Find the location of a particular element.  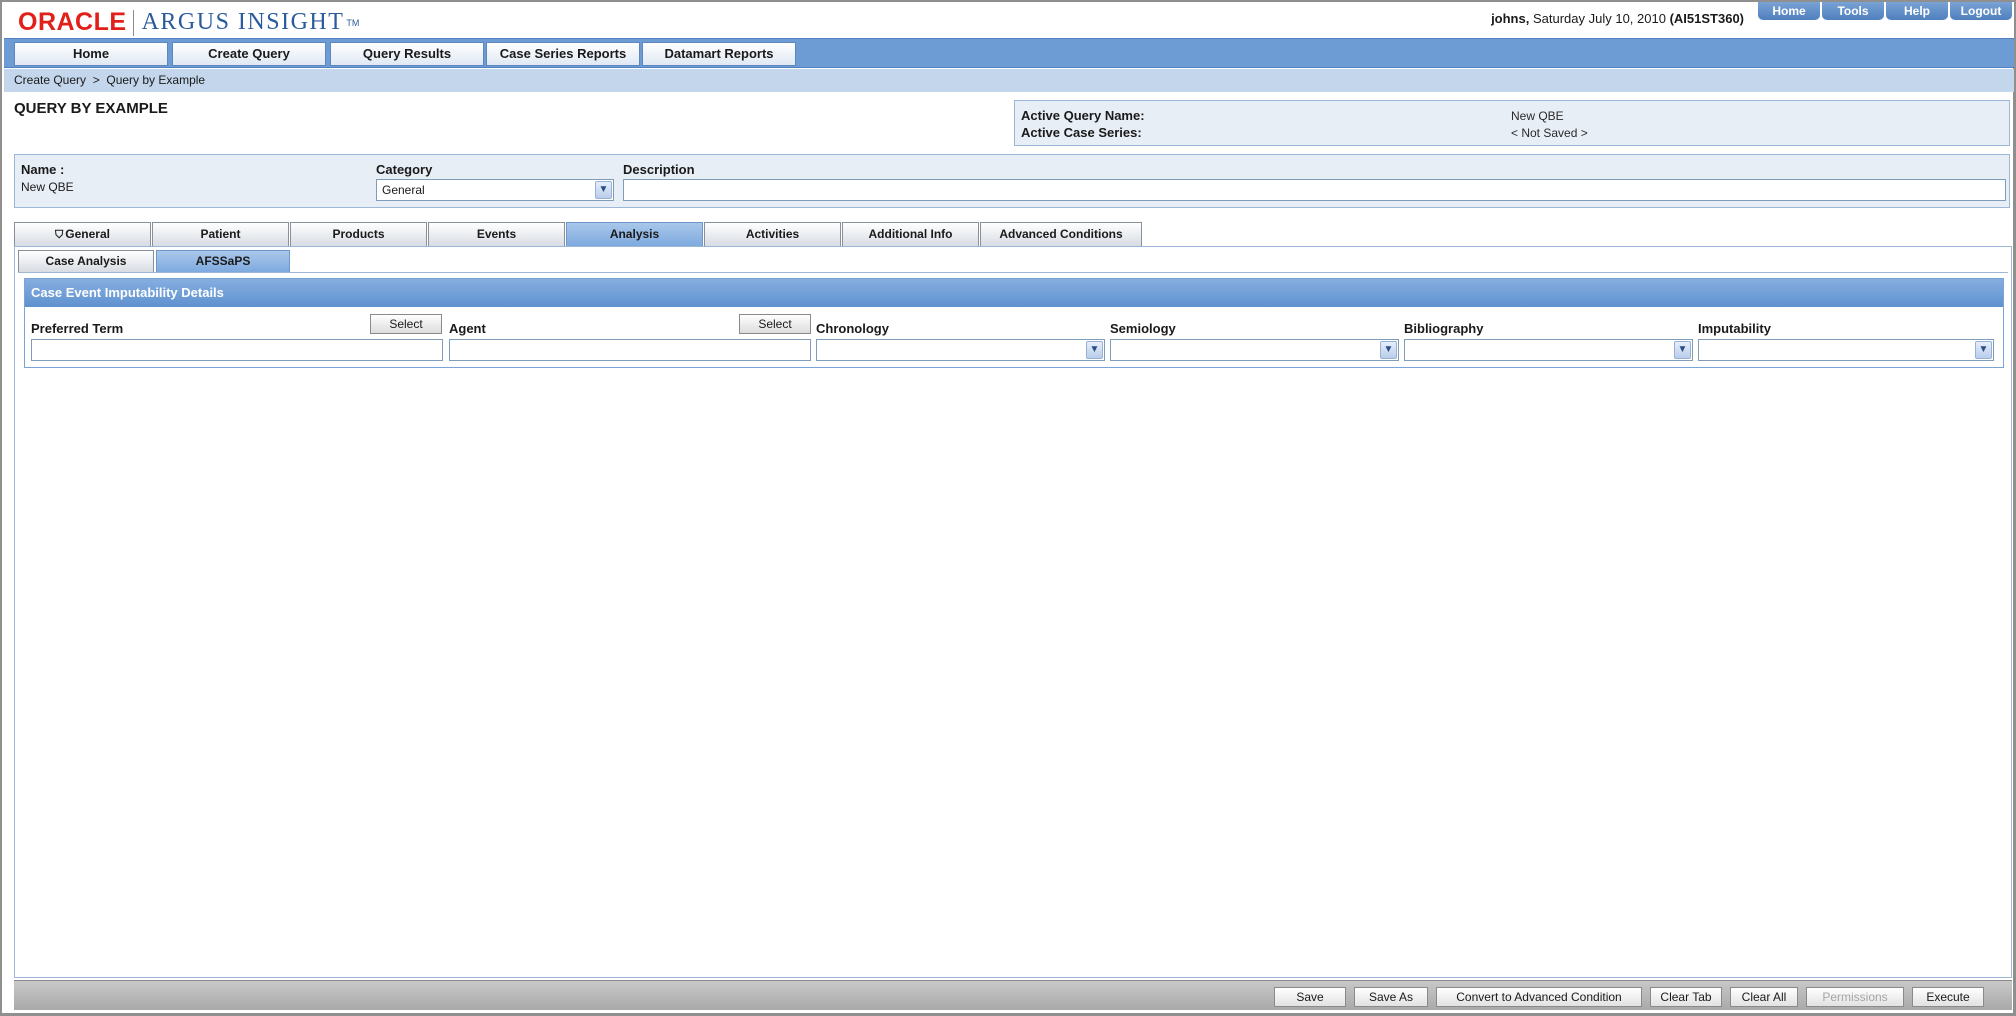

nav-query-results: Query Results is located at coordinates (407, 54).